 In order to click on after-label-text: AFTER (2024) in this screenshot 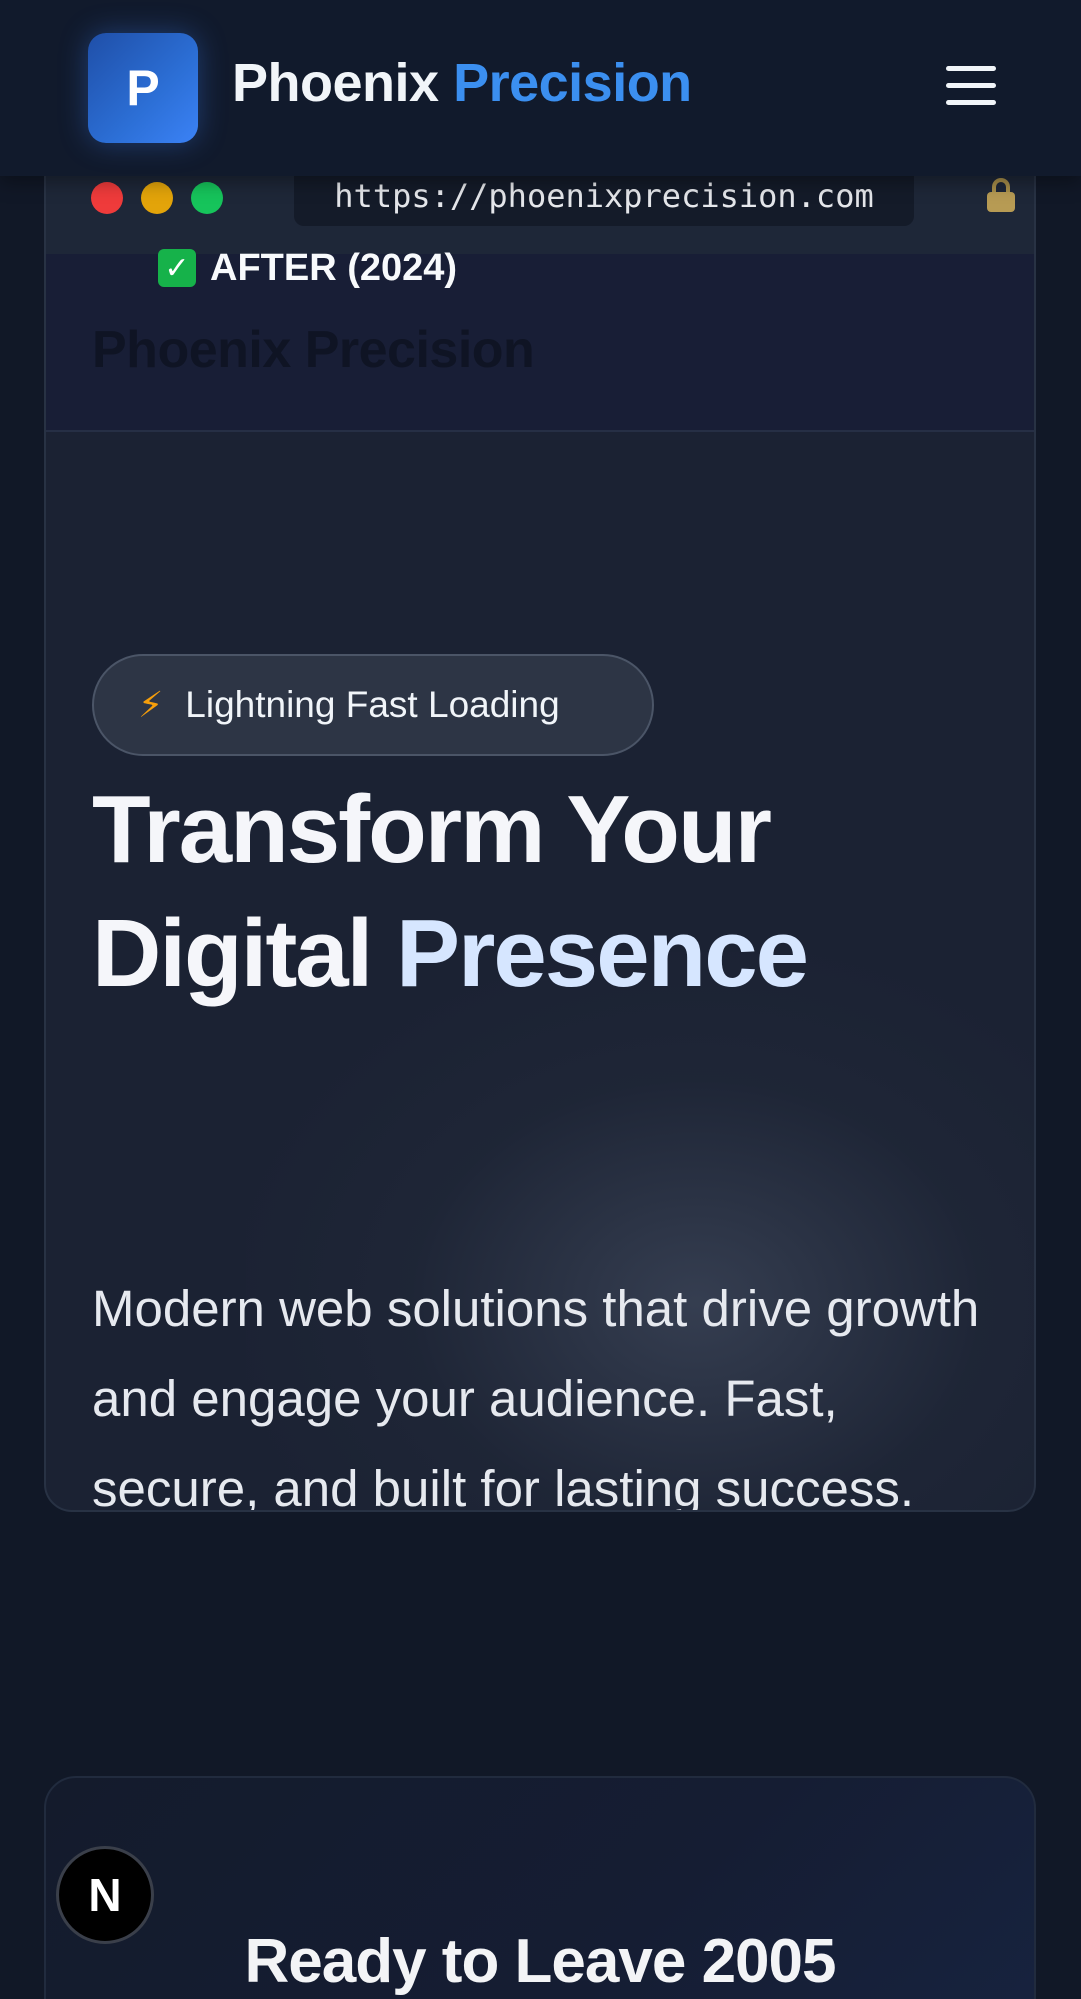, I will do `click(334, 267)`.